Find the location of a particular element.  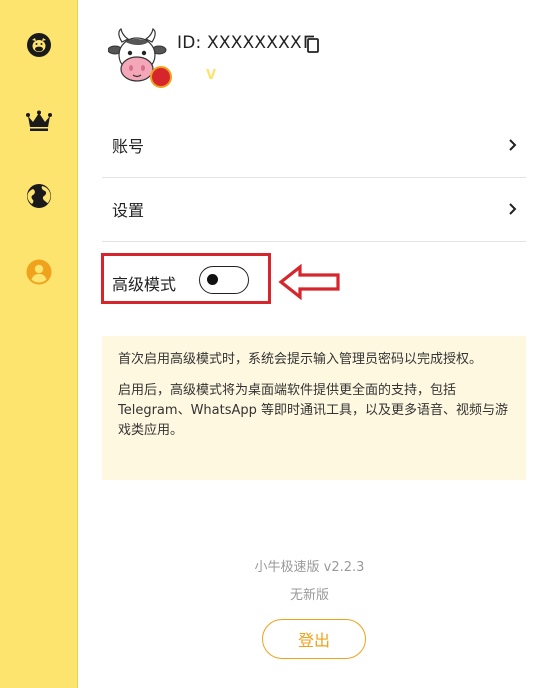

cow-icon is located at coordinates (39, 45).